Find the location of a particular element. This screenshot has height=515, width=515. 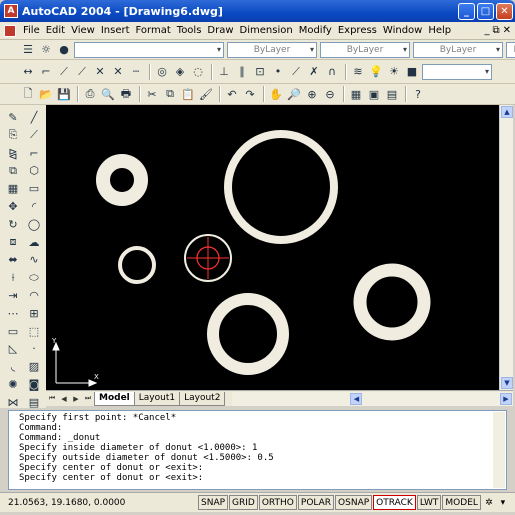

status-menu-icon: ▾ is located at coordinates (503, 503).